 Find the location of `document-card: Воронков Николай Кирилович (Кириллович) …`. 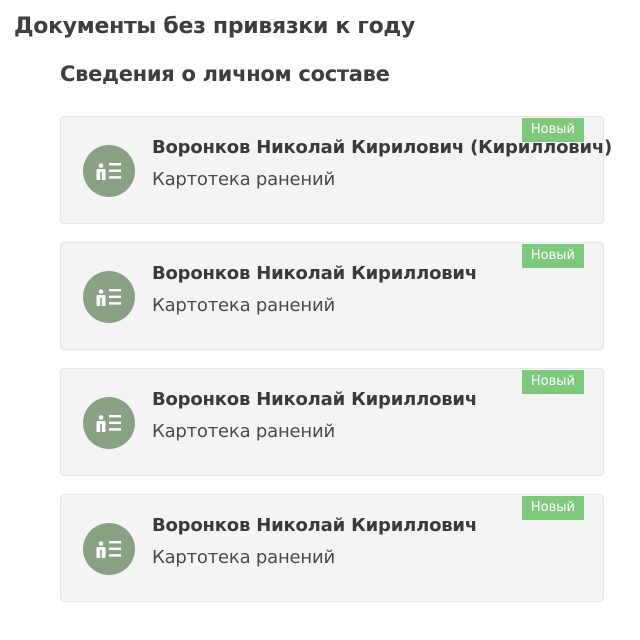

document-card: Воронков Николай Кирилович (Кириллович) … is located at coordinates (336, 170).